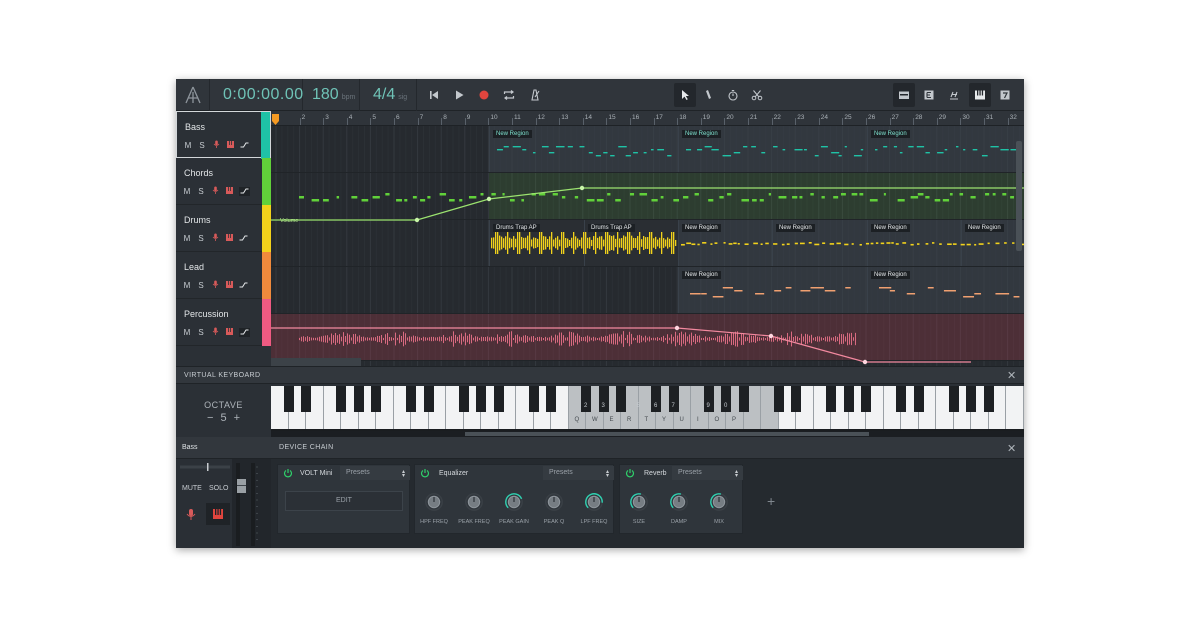  What do you see at coordinates (757, 95) in the screenshot?
I see `scissors-tool-button` at bounding box center [757, 95].